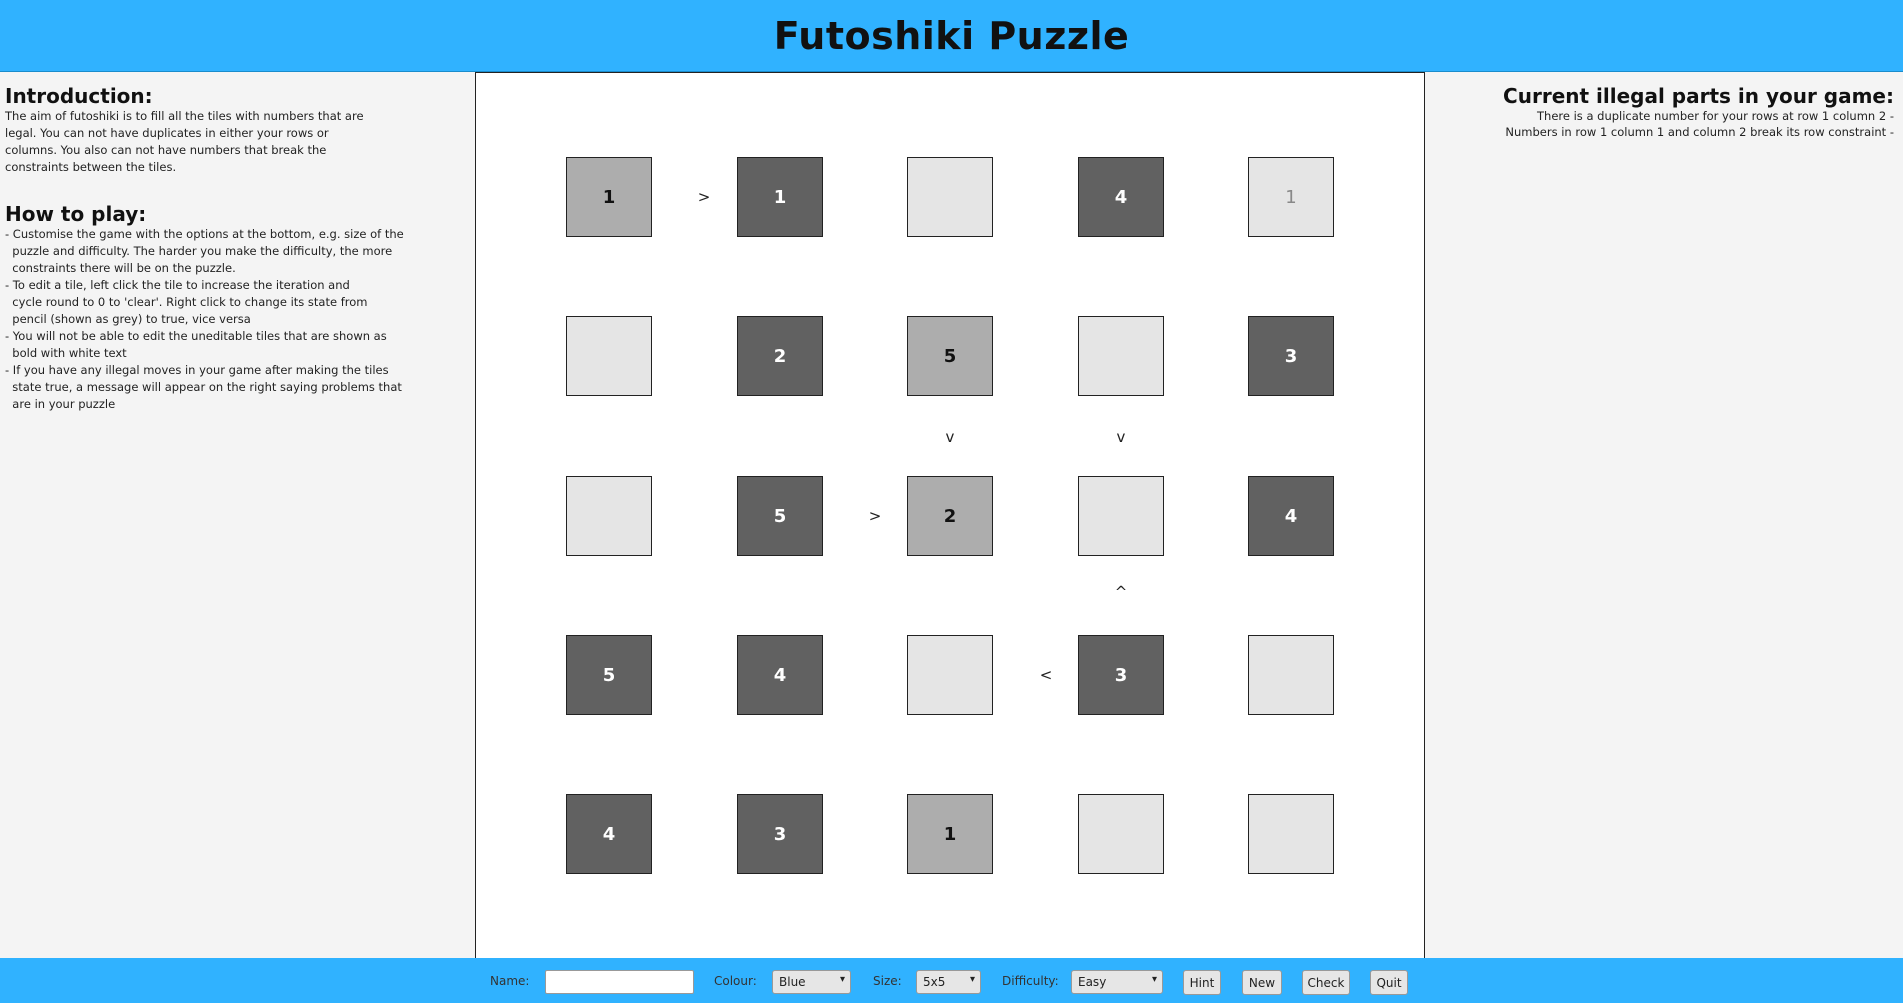  Describe the element at coordinates (780, 675) in the screenshot. I see `tile-r4-c2: 4` at that location.